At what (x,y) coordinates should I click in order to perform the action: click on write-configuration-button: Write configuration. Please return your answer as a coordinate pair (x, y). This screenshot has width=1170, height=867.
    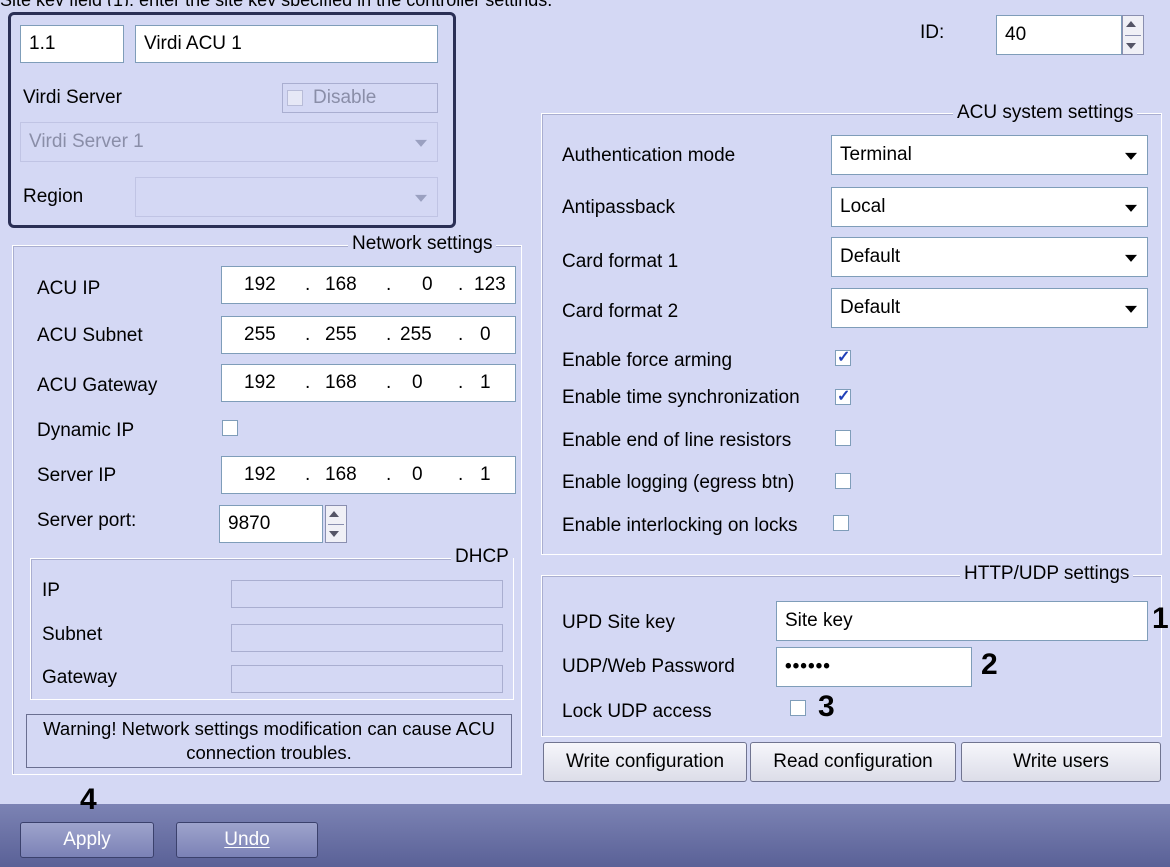
    Looking at the image, I should click on (645, 762).